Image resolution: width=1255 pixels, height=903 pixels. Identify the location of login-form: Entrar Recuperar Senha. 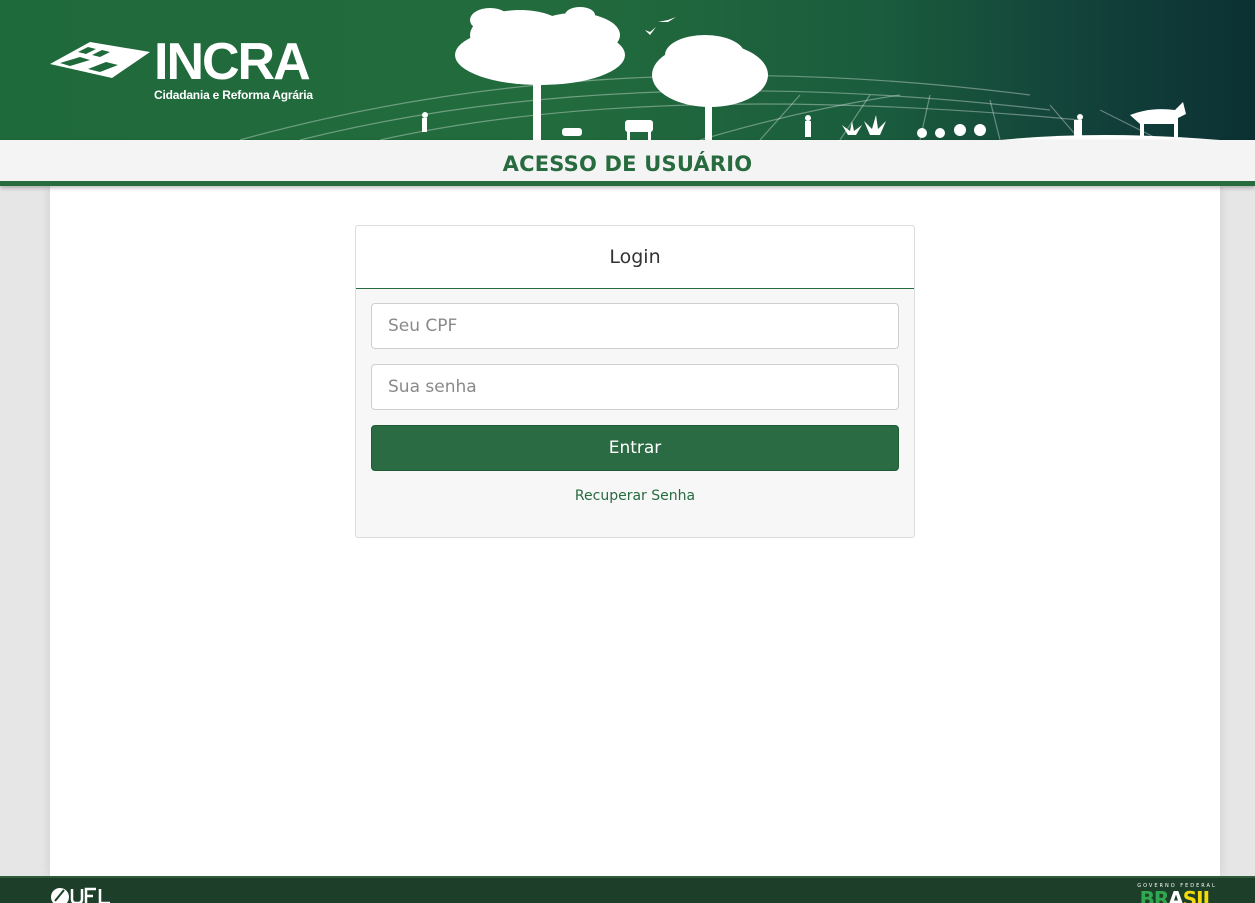
(635, 396).